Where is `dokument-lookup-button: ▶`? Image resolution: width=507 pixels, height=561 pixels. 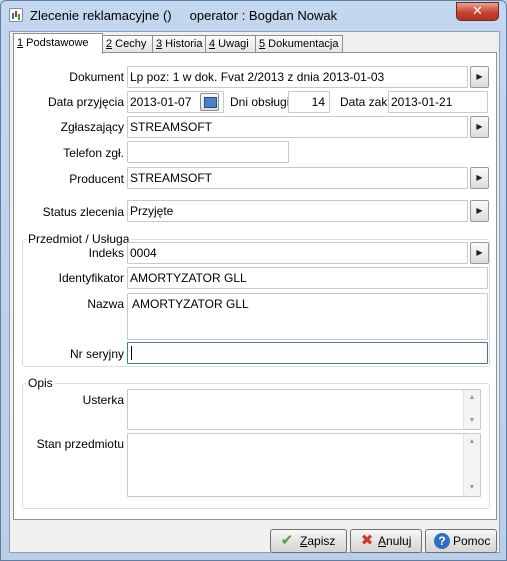
dokument-lookup-button: ▶ is located at coordinates (479, 77).